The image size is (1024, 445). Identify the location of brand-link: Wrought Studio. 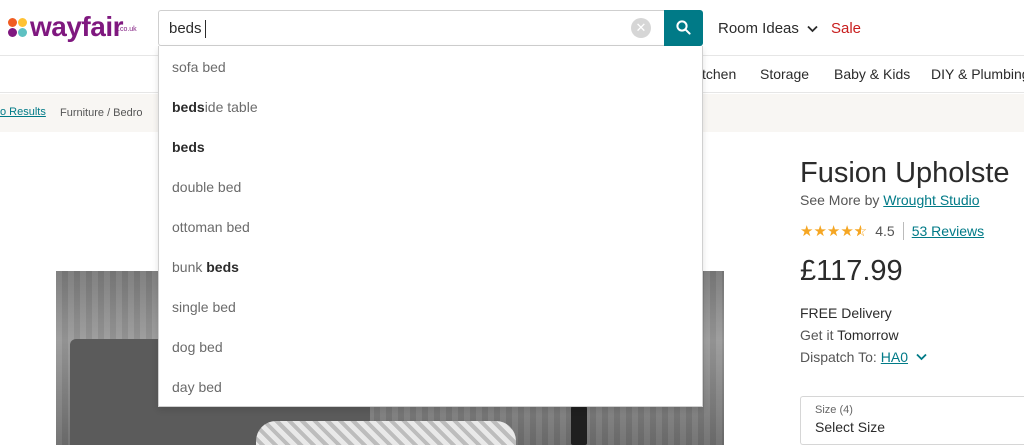
(931, 200).